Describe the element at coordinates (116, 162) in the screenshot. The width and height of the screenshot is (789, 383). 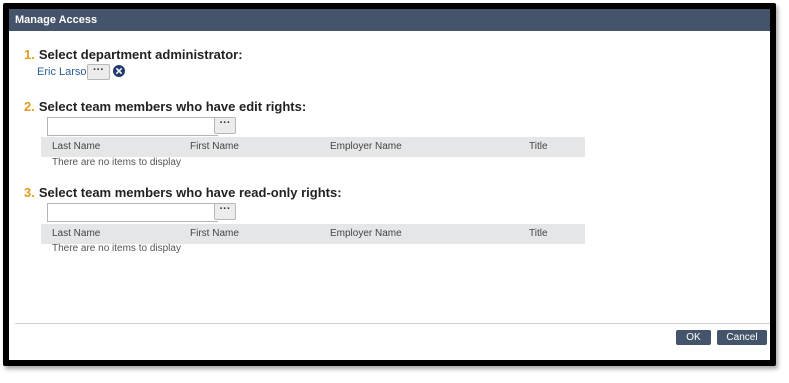
I see `edit-rights-empty-message: There are no items to display` at that location.